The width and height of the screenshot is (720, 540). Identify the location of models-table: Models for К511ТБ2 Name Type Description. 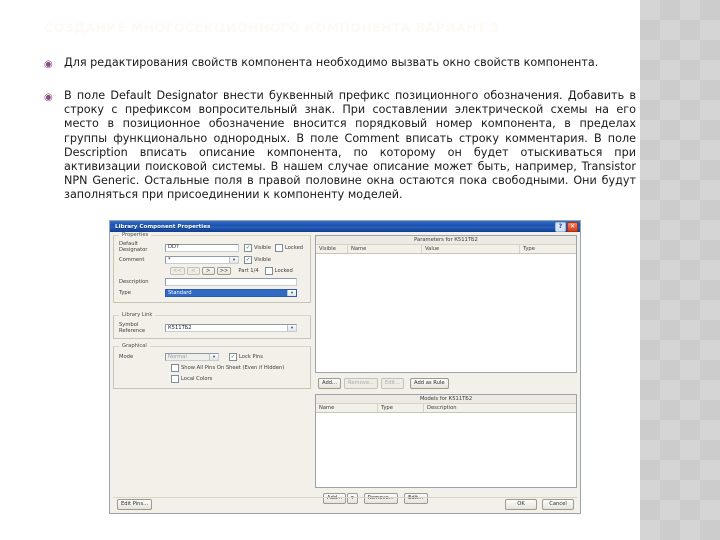
(446, 441).